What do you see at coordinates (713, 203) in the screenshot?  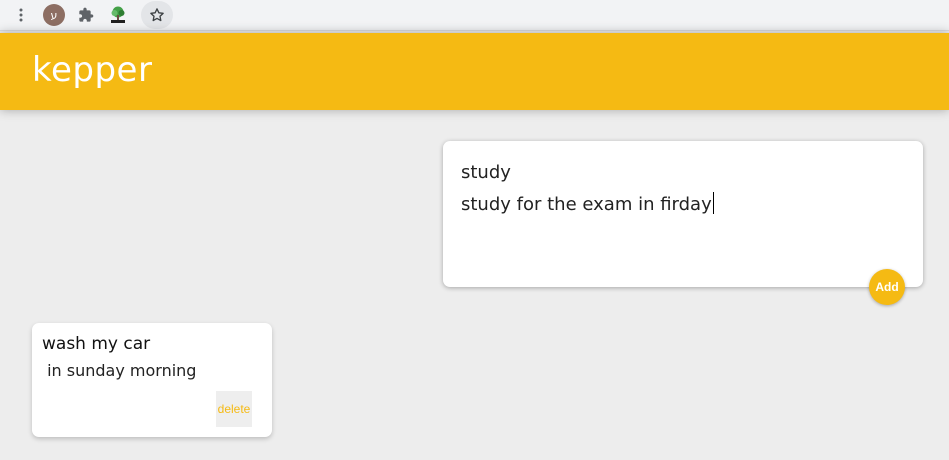 I see `text-cursor` at bounding box center [713, 203].